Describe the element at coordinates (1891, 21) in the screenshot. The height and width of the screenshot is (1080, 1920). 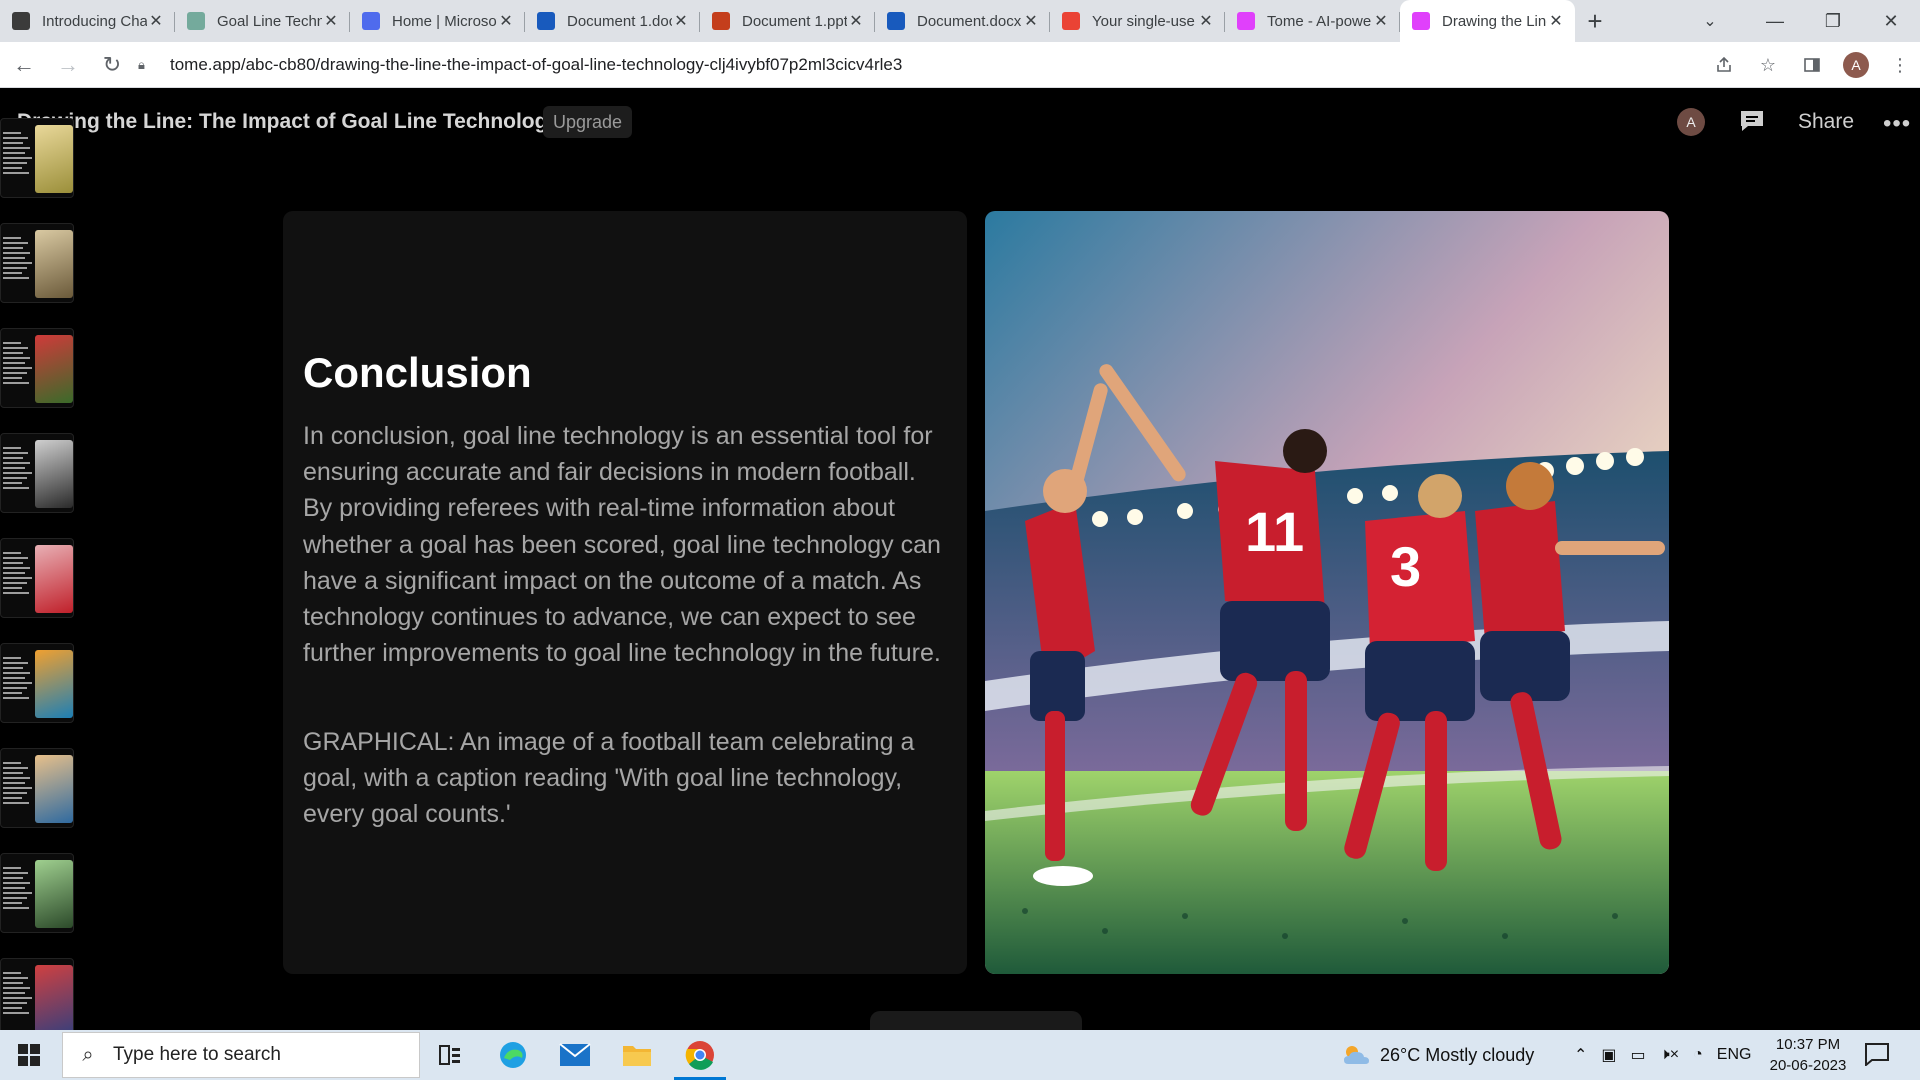
I see `close-window-button: ✕` at that location.